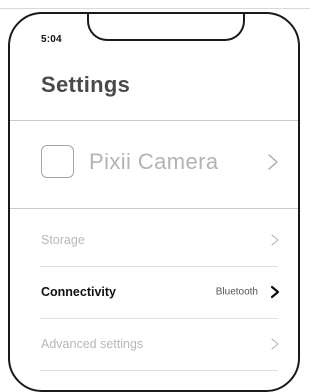  I want to click on phone-notch, so click(166, 27).